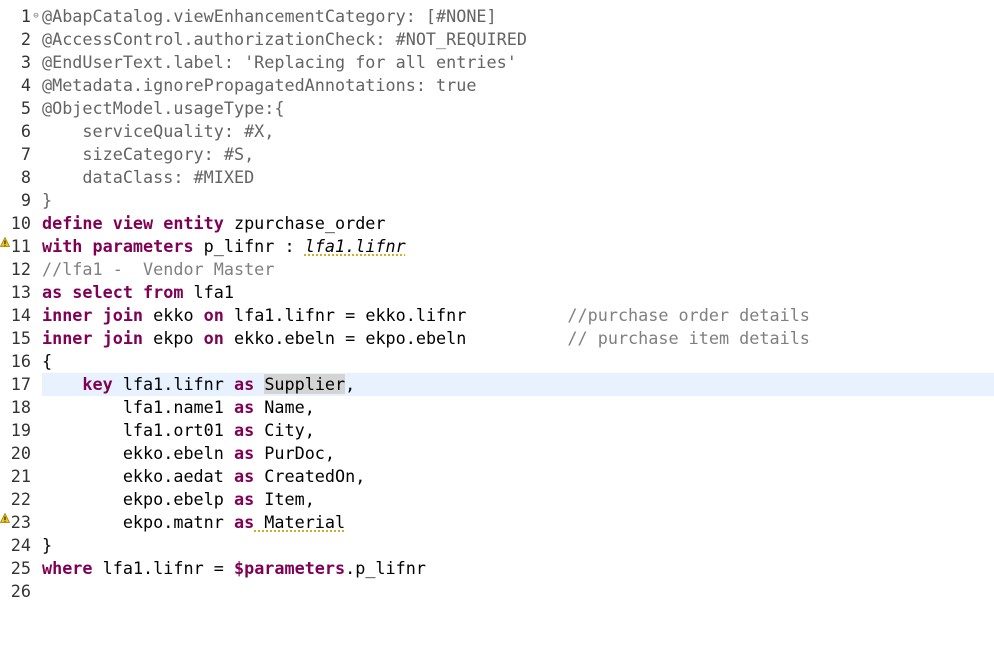 The image size is (994, 663). What do you see at coordinates (20, 499) in the screenshot?
I see `line-number: 22` at bounding box center [20, 499].